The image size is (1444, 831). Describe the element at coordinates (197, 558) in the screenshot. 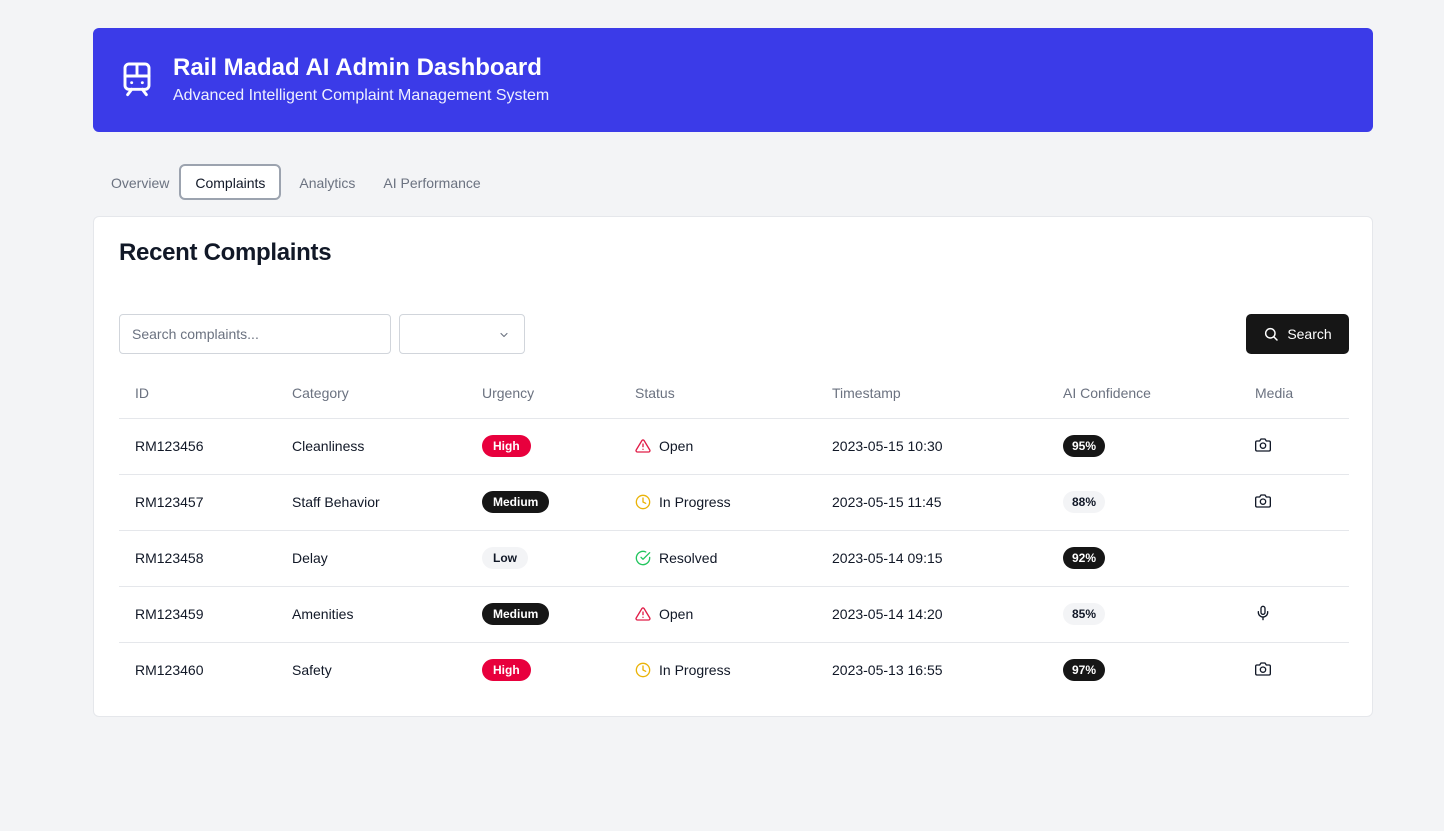

I see `complaint-id: RM123458` at that location.